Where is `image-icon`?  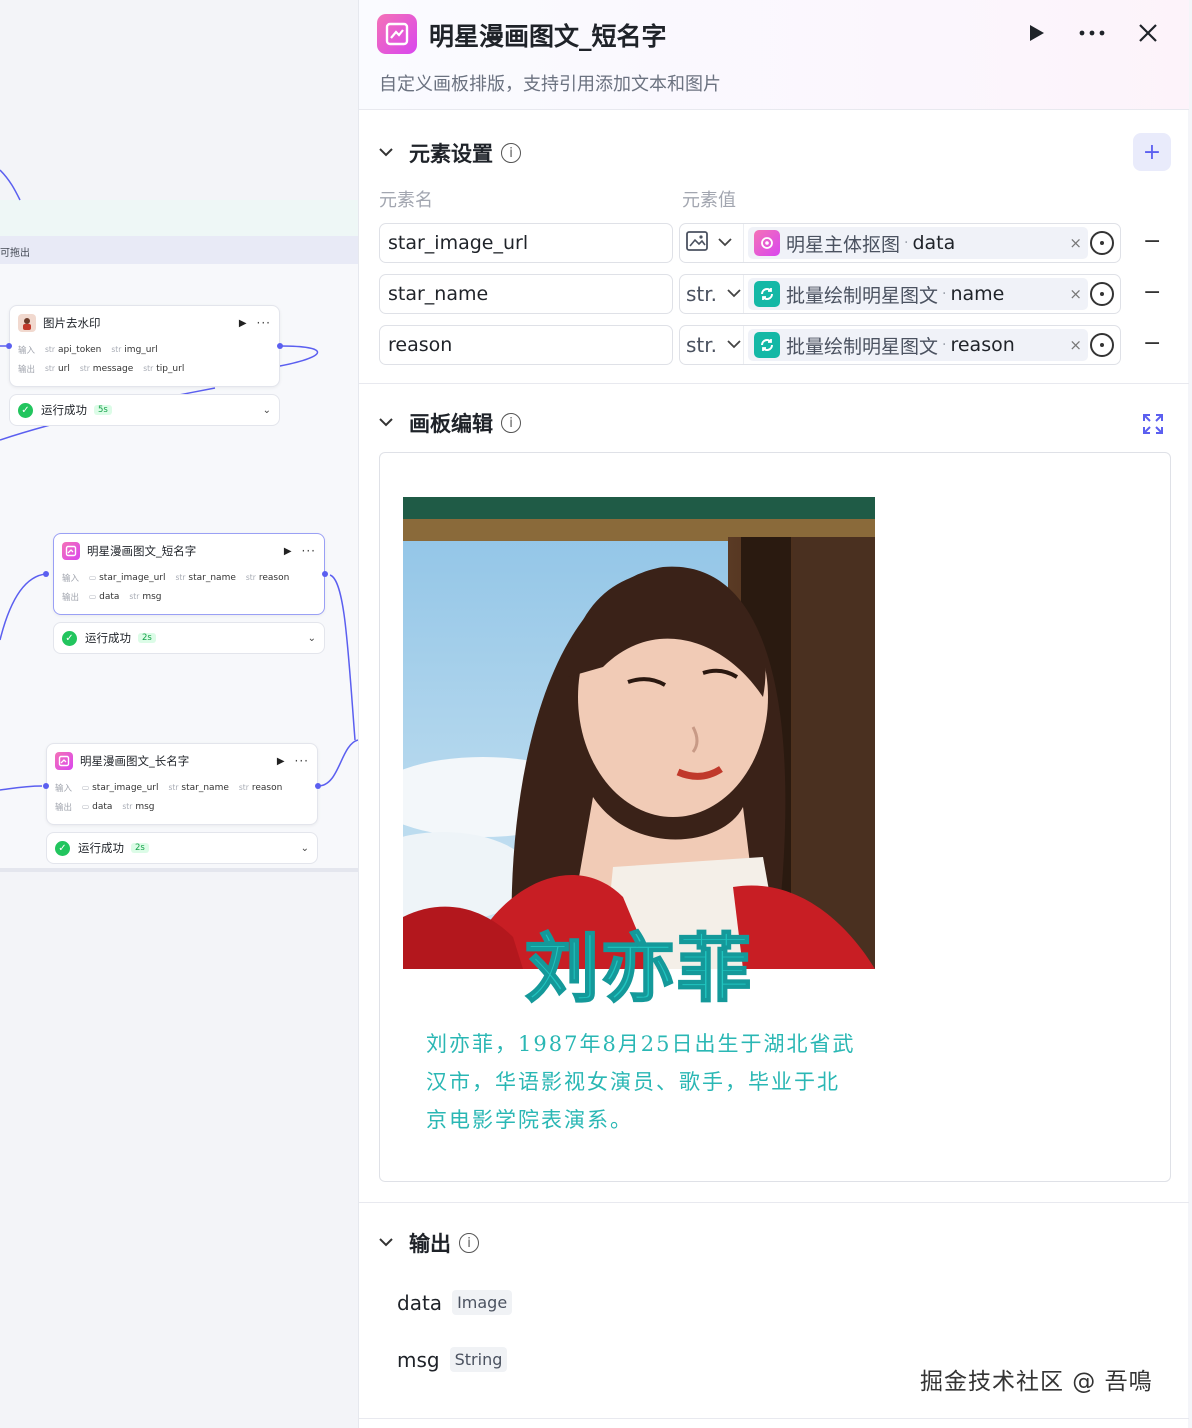
image-icon is located at coordinates (697, 243).